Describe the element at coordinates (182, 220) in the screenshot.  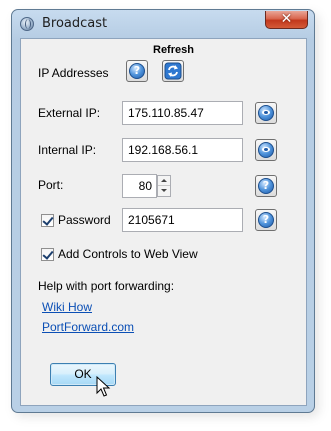
I see `password-field: 2105671` at that location.